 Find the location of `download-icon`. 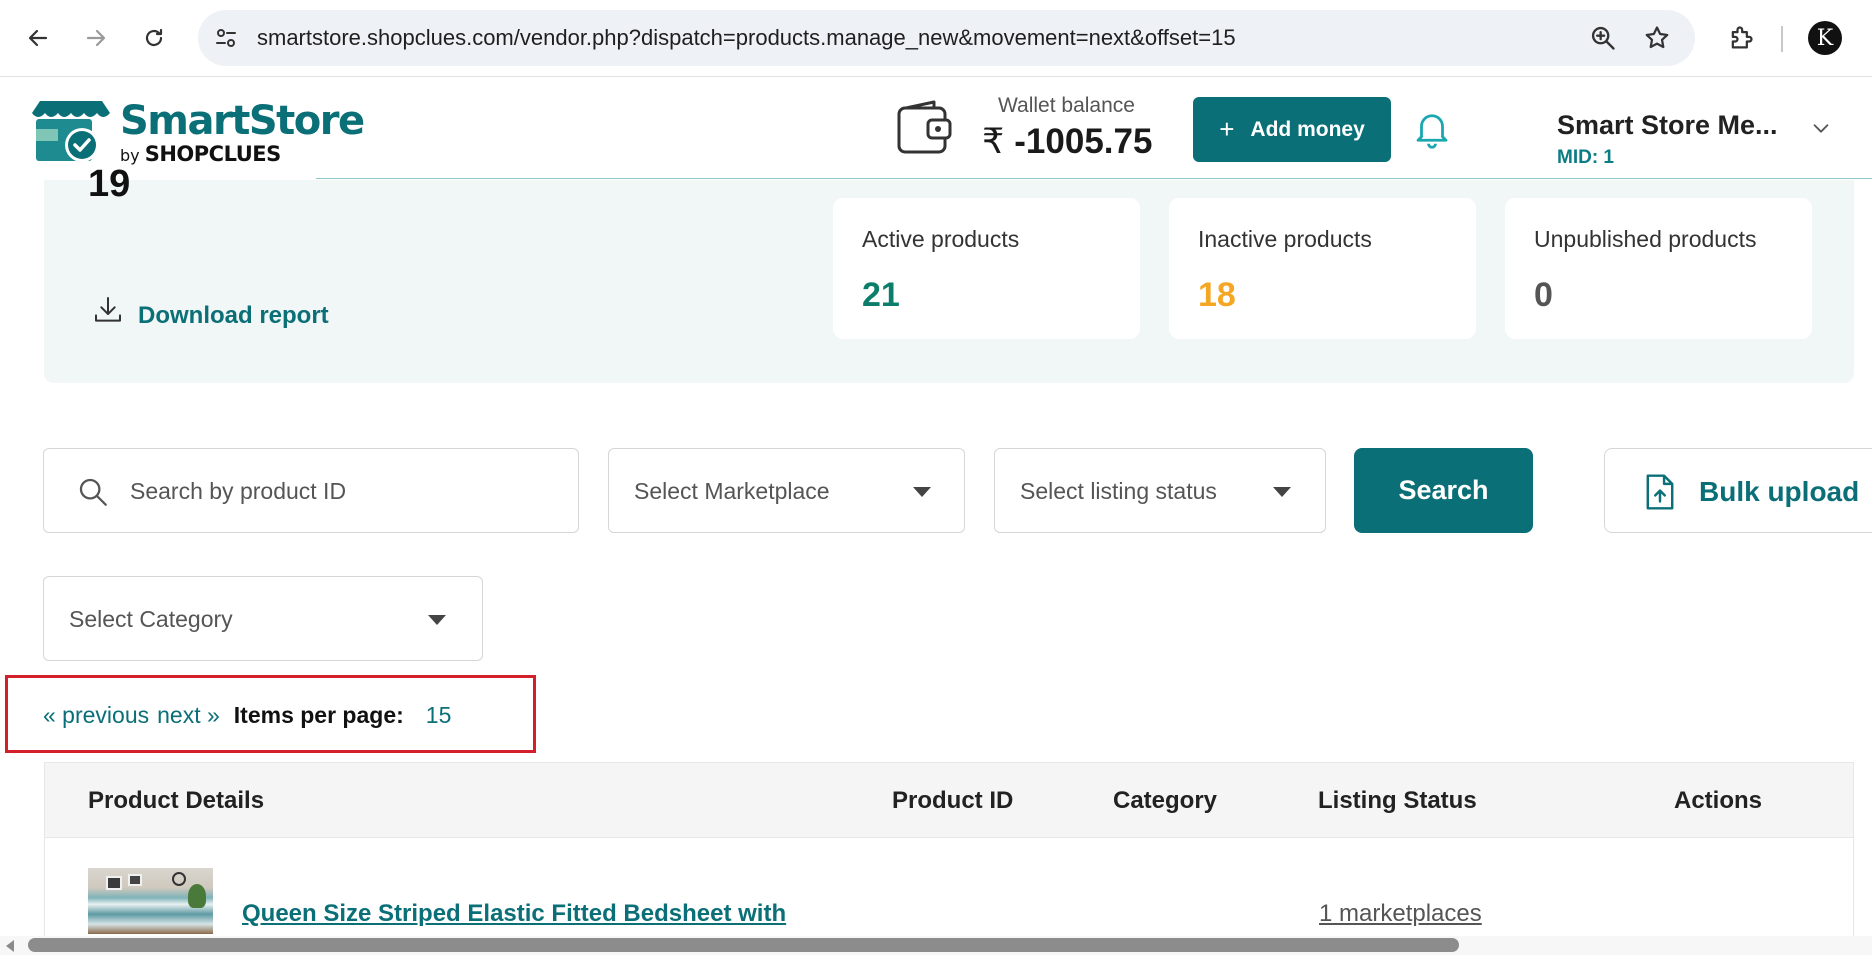

download-icon is located at coordinates (108, 309).